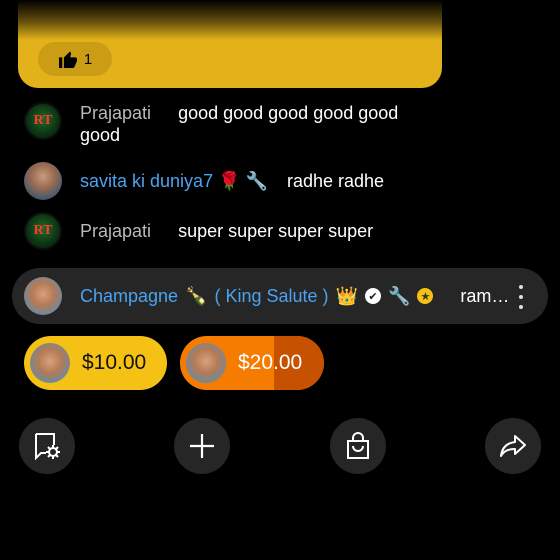  I want to click on add-button, so click(202, 446).